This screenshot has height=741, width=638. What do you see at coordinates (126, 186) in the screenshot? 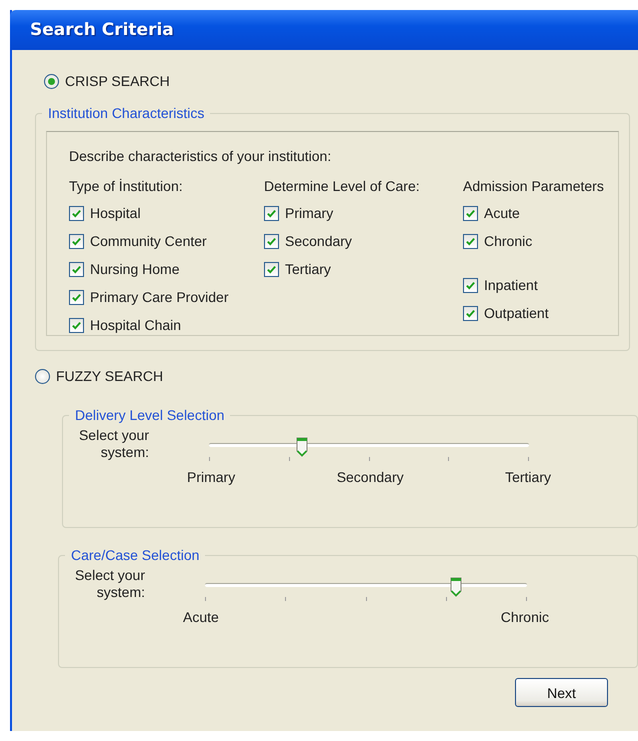
I see `column-heading: Type of İnstitution:` at bounding box center [126, 186].